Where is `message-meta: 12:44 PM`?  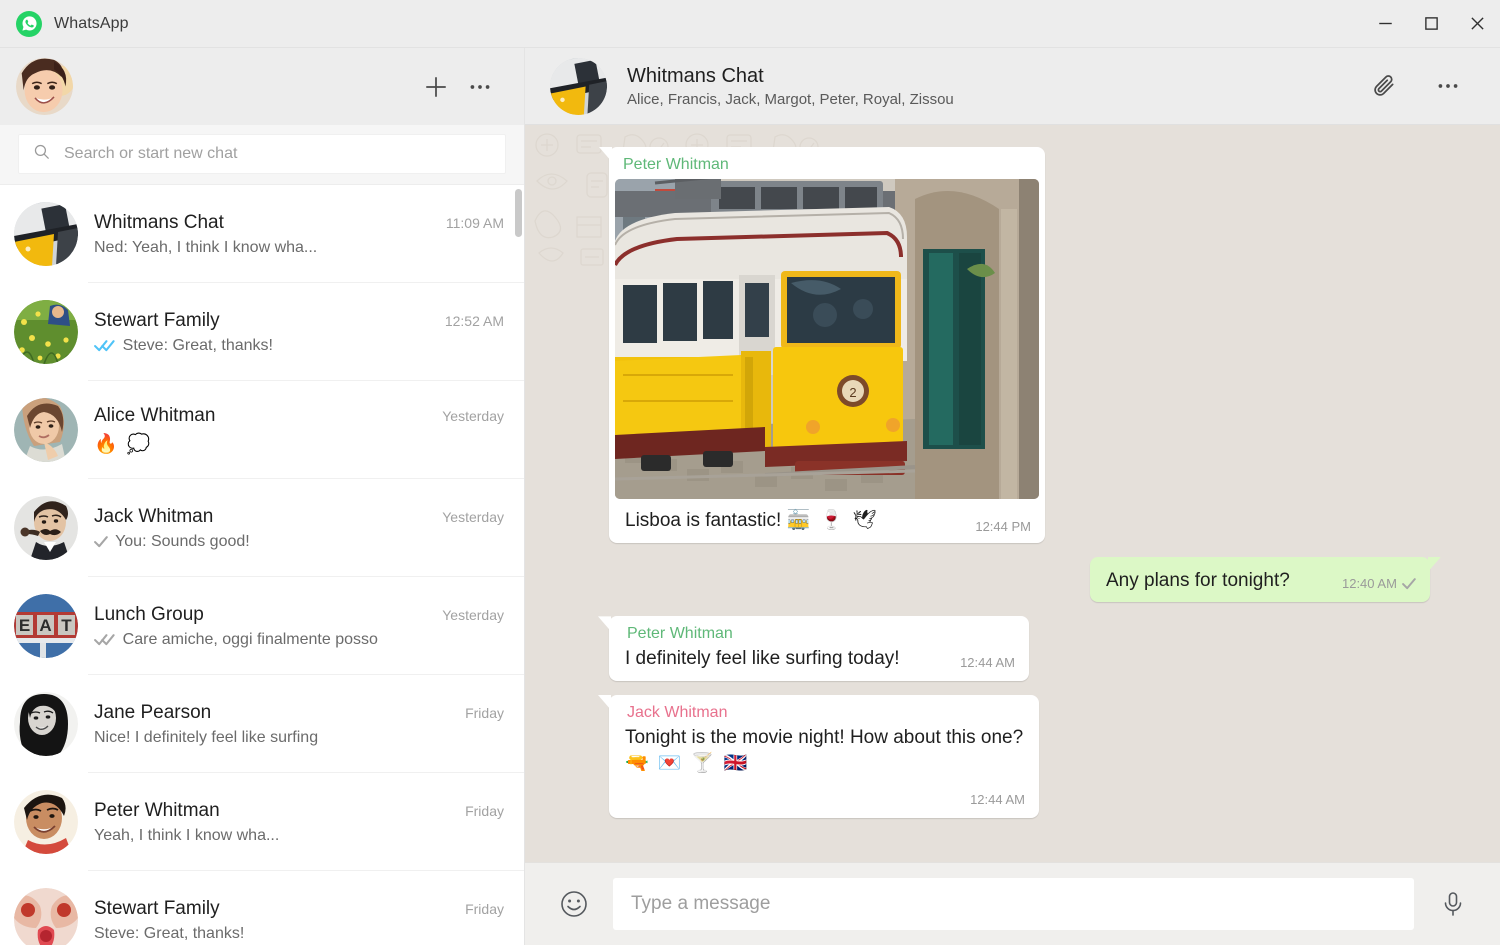
message-meta: 12:44 PM is located at coordinates (1003, 526).